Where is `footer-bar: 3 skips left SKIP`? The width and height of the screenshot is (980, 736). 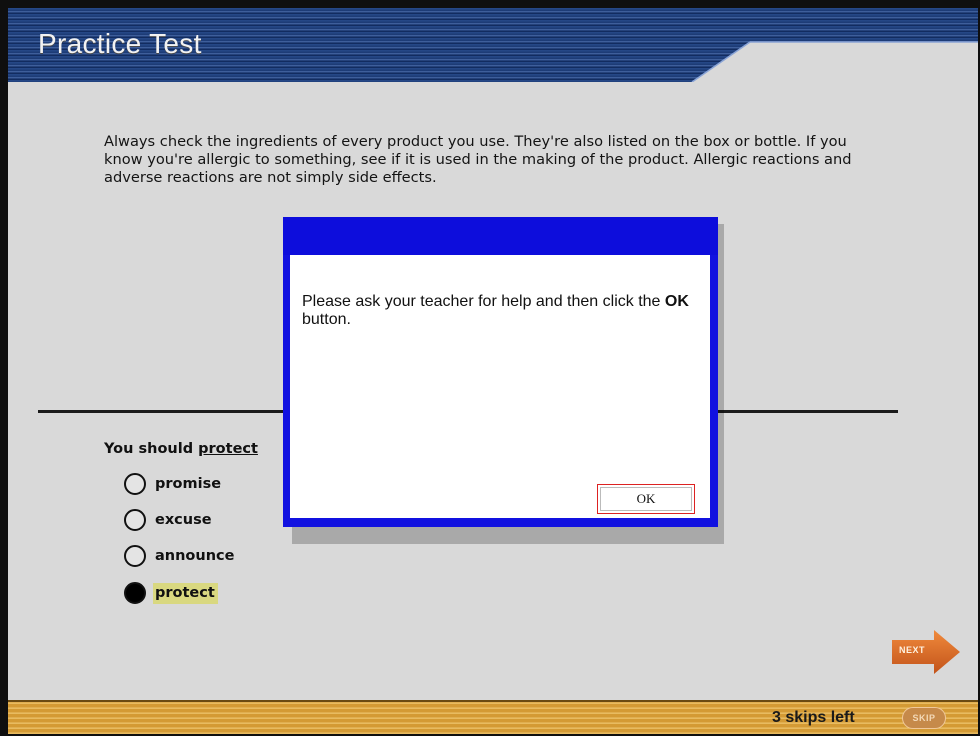 footer-bar: 3 skips left SKIP is located at coordinates (493, 717).